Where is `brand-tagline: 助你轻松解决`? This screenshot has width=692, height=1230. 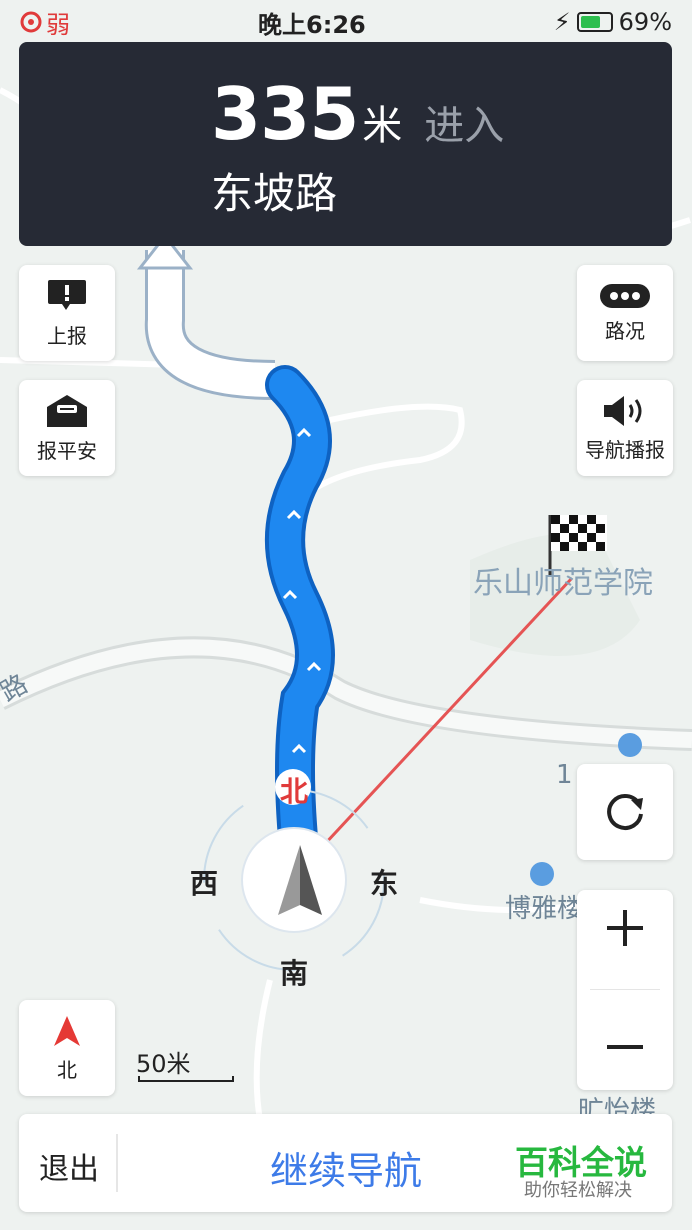 brand-tagline: 助你轻松解决 is located at coordinates (578, 1190).